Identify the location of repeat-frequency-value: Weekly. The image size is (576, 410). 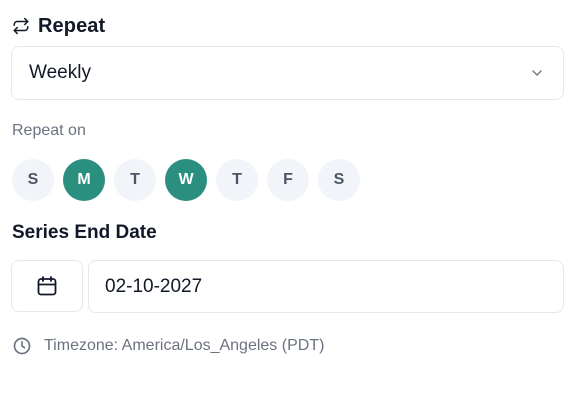
(60, 72).